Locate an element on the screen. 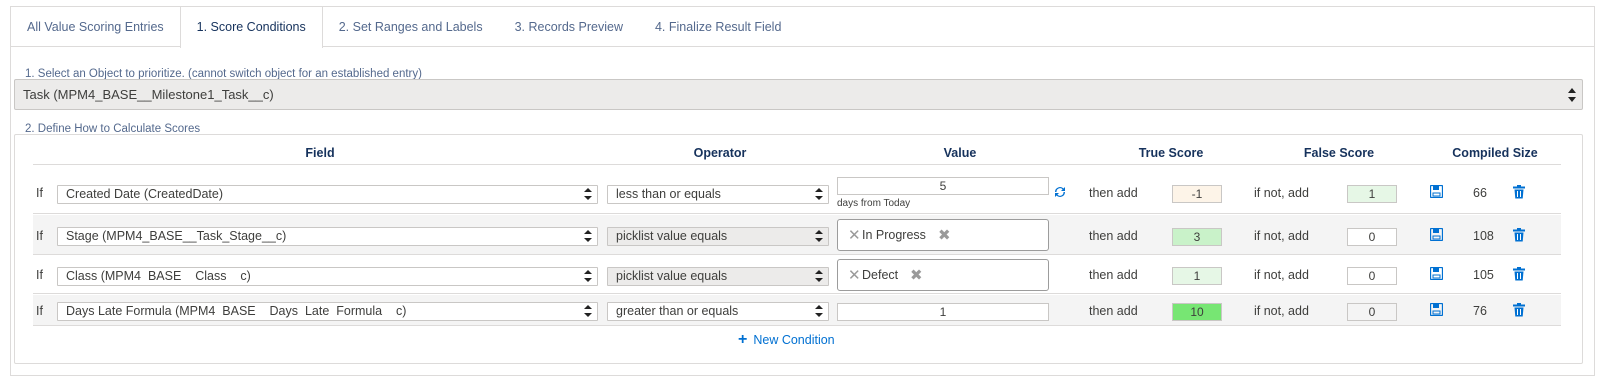  field-select-value: Created Date (CreatedDate) is located at coordinates (145, 194).